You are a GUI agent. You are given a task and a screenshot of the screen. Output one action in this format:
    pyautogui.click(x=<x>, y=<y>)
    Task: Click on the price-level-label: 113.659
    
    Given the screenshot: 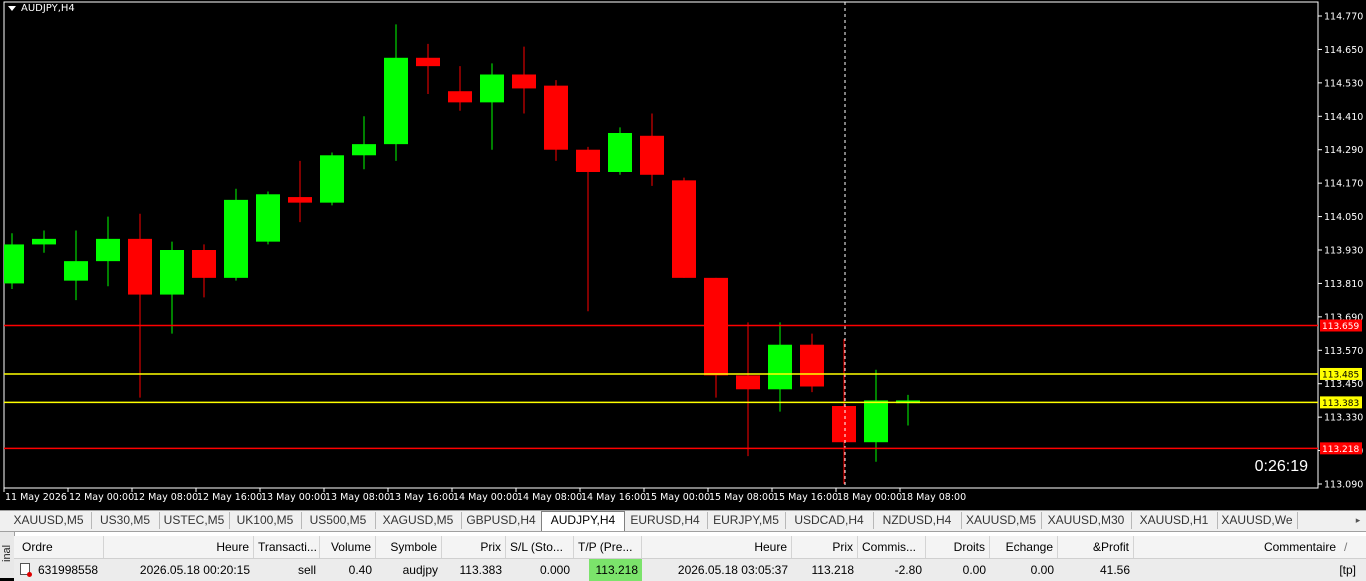 What is the action you would take?
    pyautogui.click(x=1340, y=327)
    